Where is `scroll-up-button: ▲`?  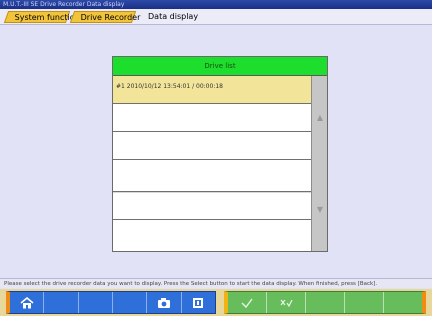
scroll-up-button: ▲ is located at coordinates (320, 118).